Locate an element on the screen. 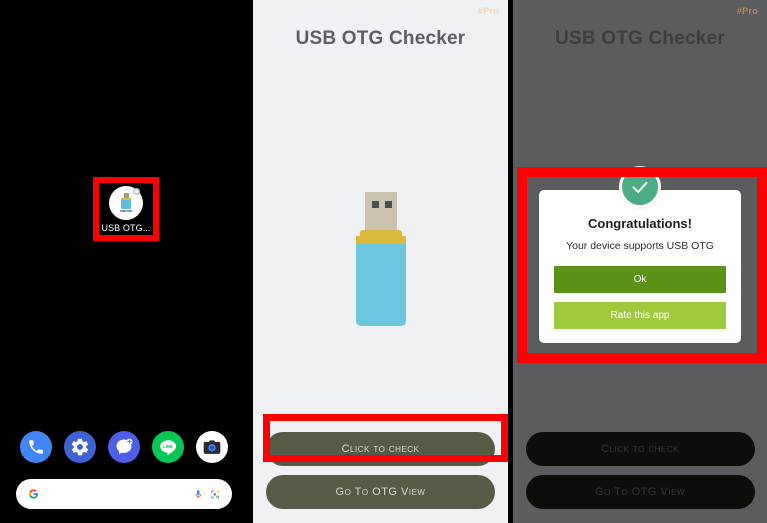  dock-item-settings is located at coordinates (80, 447).